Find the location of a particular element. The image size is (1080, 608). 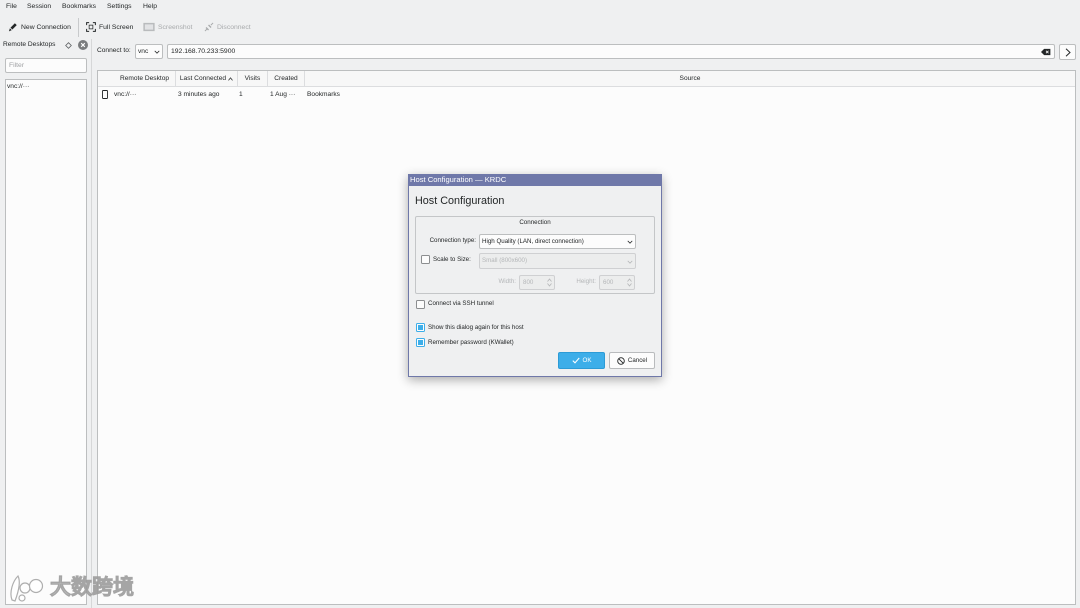

scale-to-size-label: Scale to Size: is located at coordinates (452, 259).